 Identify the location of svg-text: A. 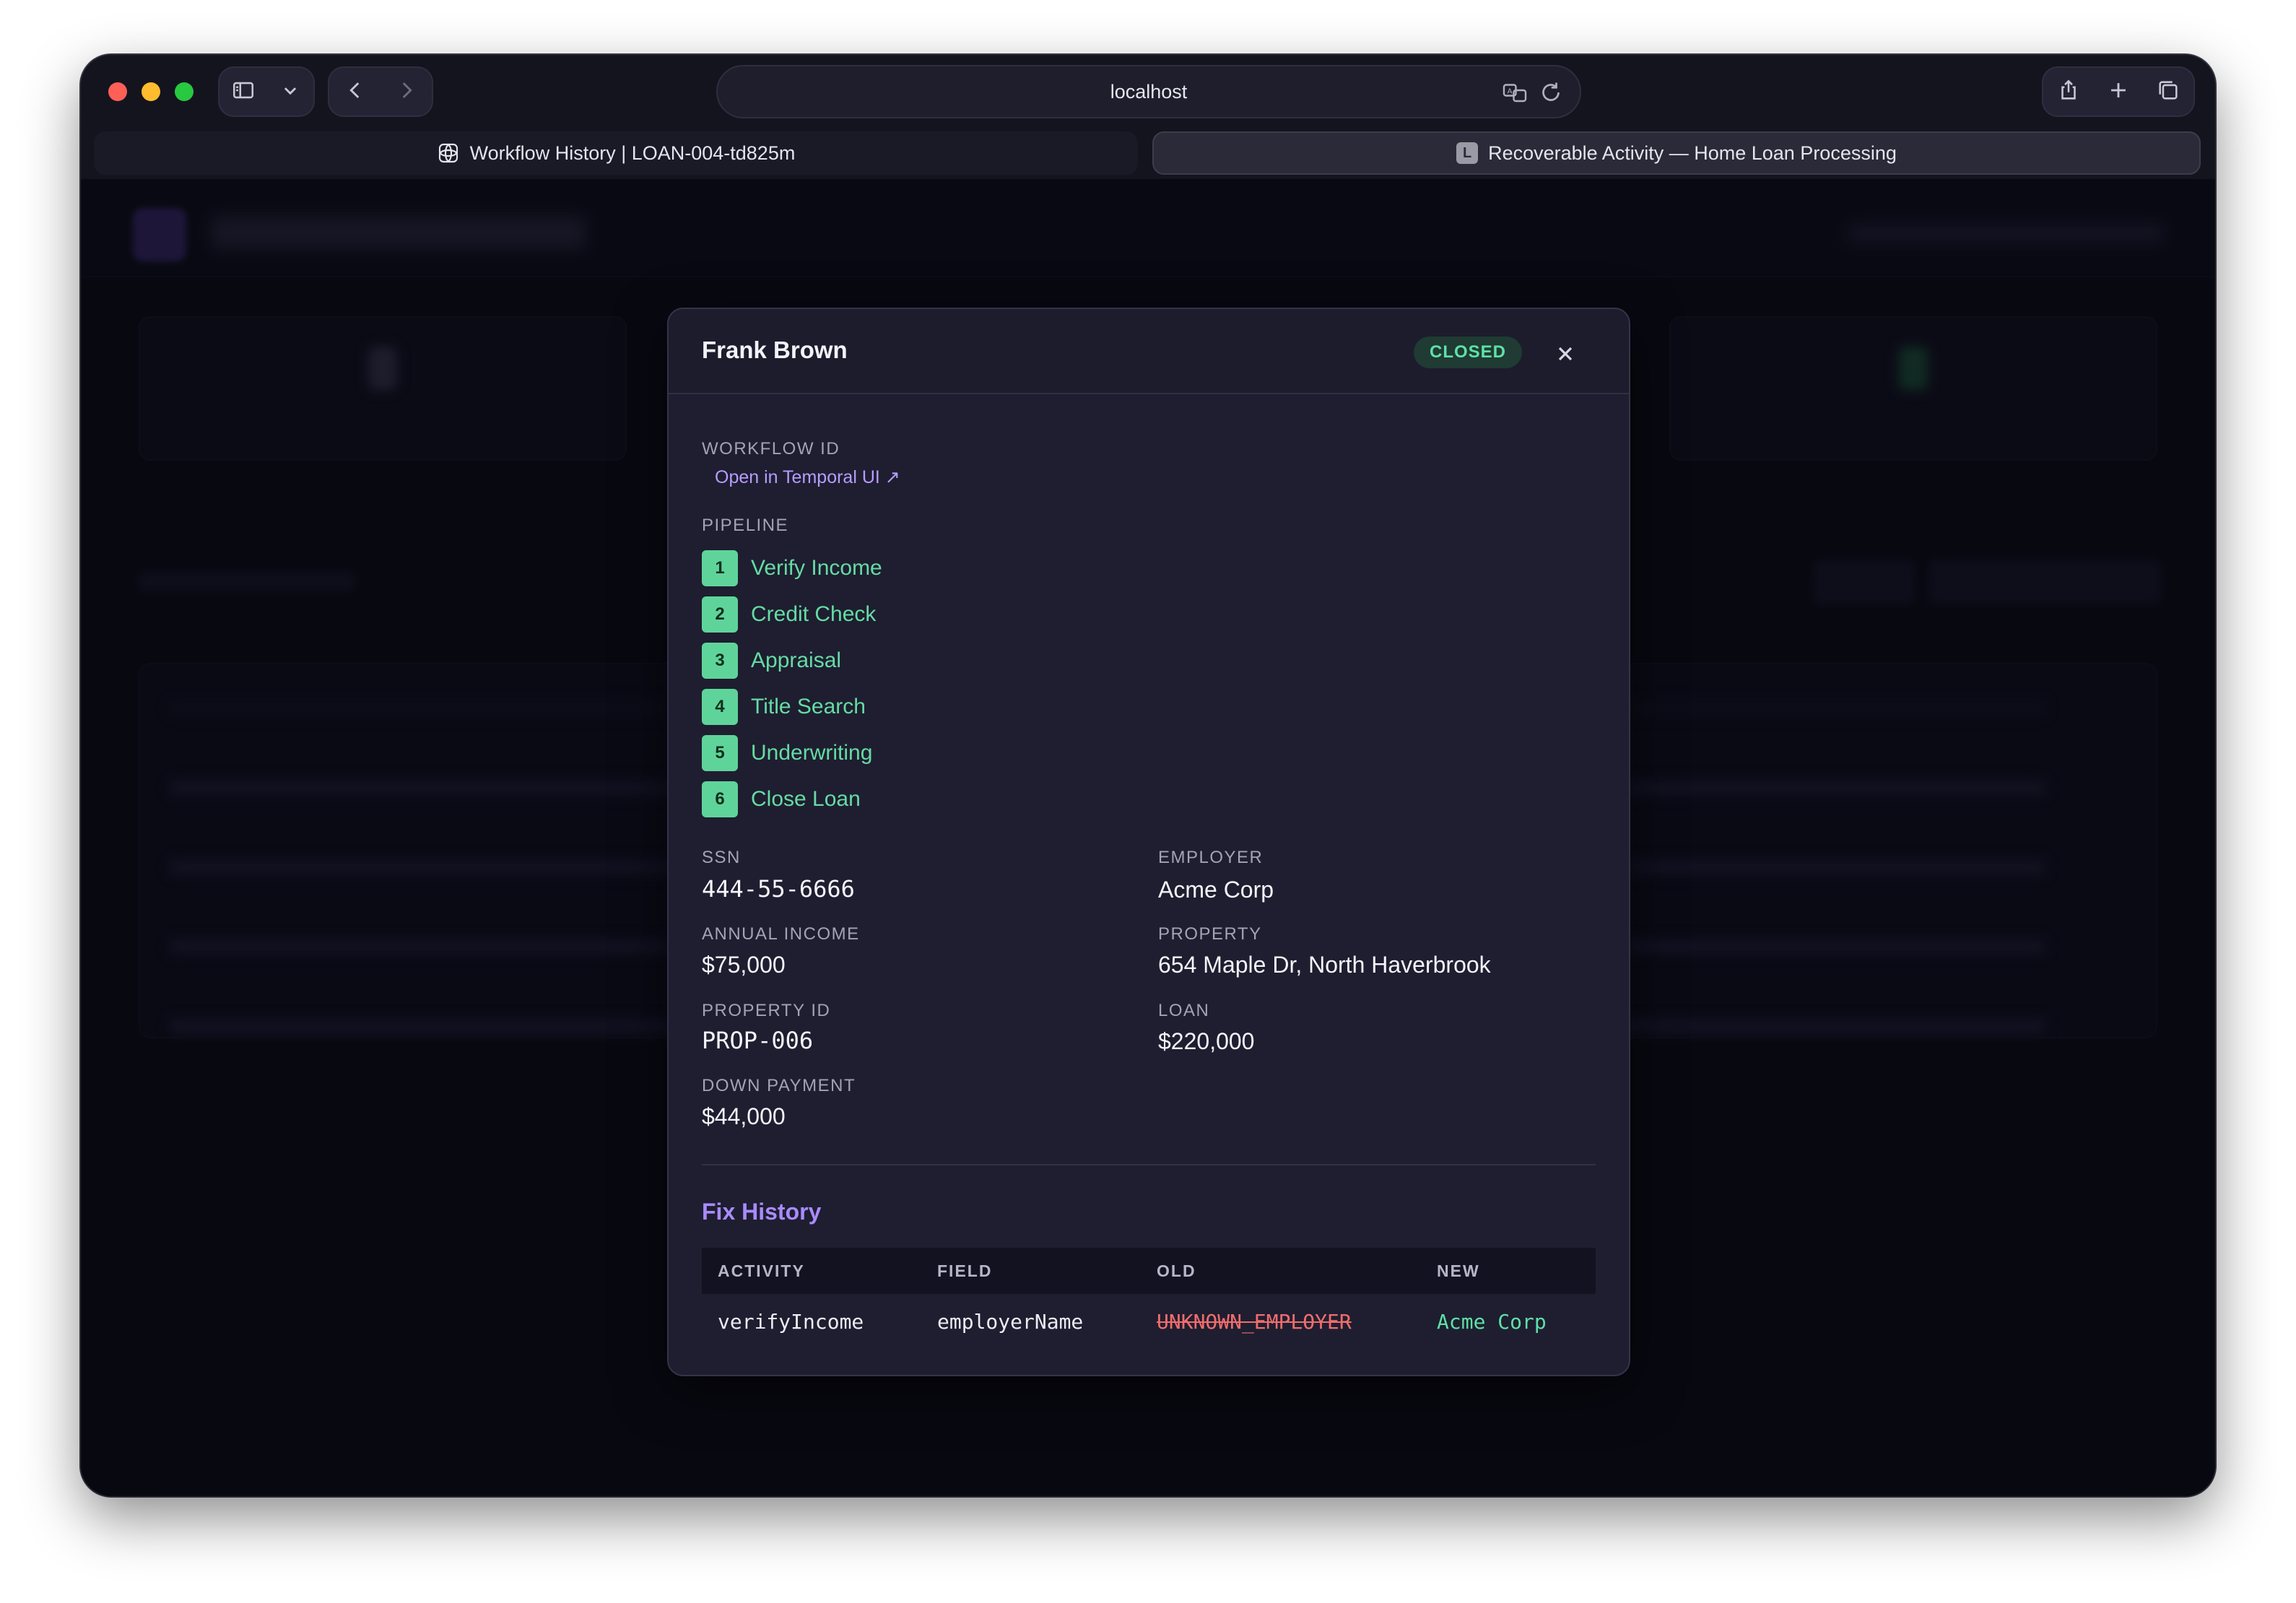
(1510, 91).